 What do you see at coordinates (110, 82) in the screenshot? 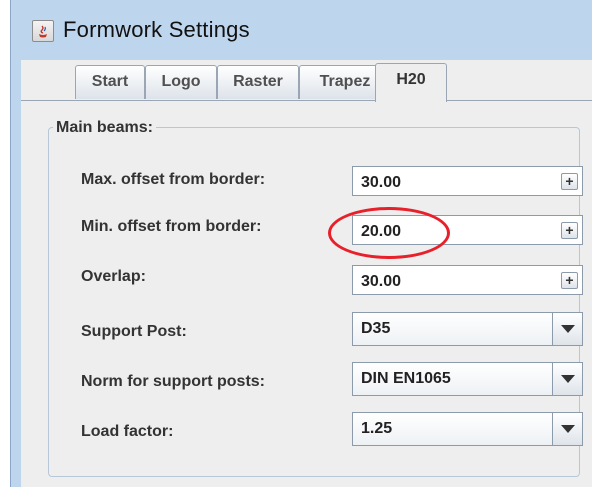
I see `tab-start: Start` at bounding box center [110, 82].